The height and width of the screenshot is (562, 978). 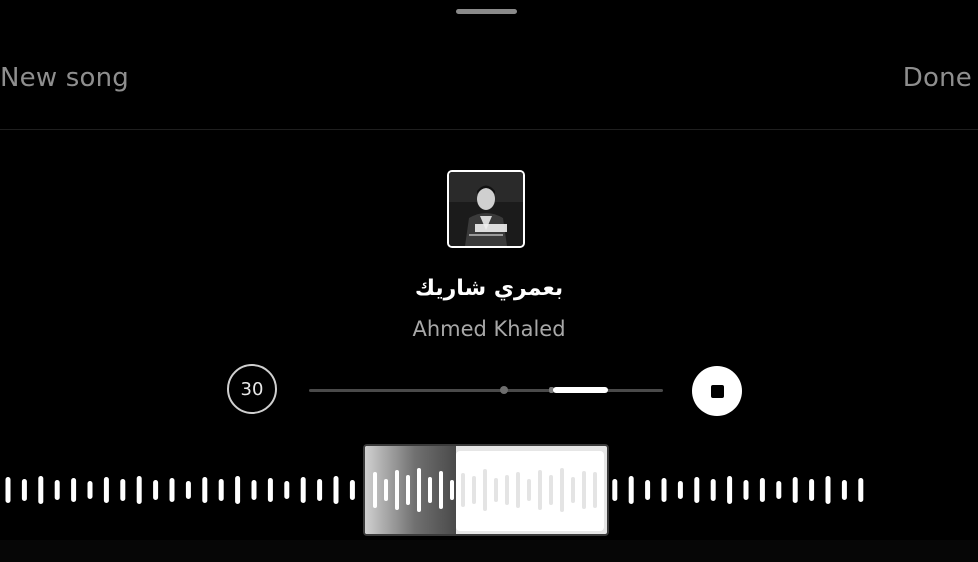 What do you see at coordinates (489, 288) in the screenshot?
I see `song-title: بعمري شاريك` at bounding box center [489, 288].